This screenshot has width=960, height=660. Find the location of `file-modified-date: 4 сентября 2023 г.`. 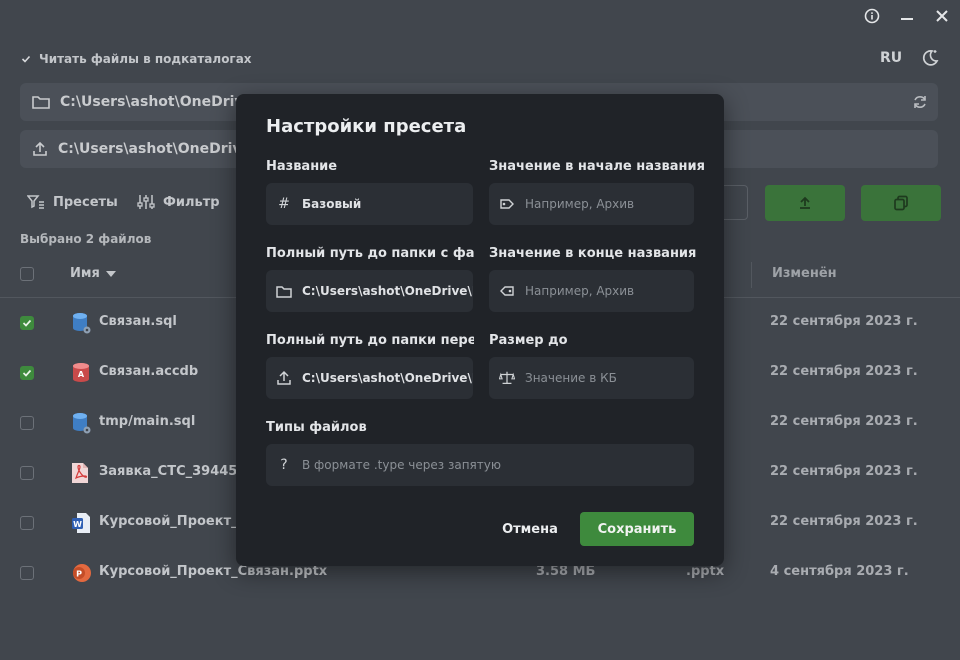

file-modified-date: 4 сентября 2023 г. is located at coordinates (839, 571).